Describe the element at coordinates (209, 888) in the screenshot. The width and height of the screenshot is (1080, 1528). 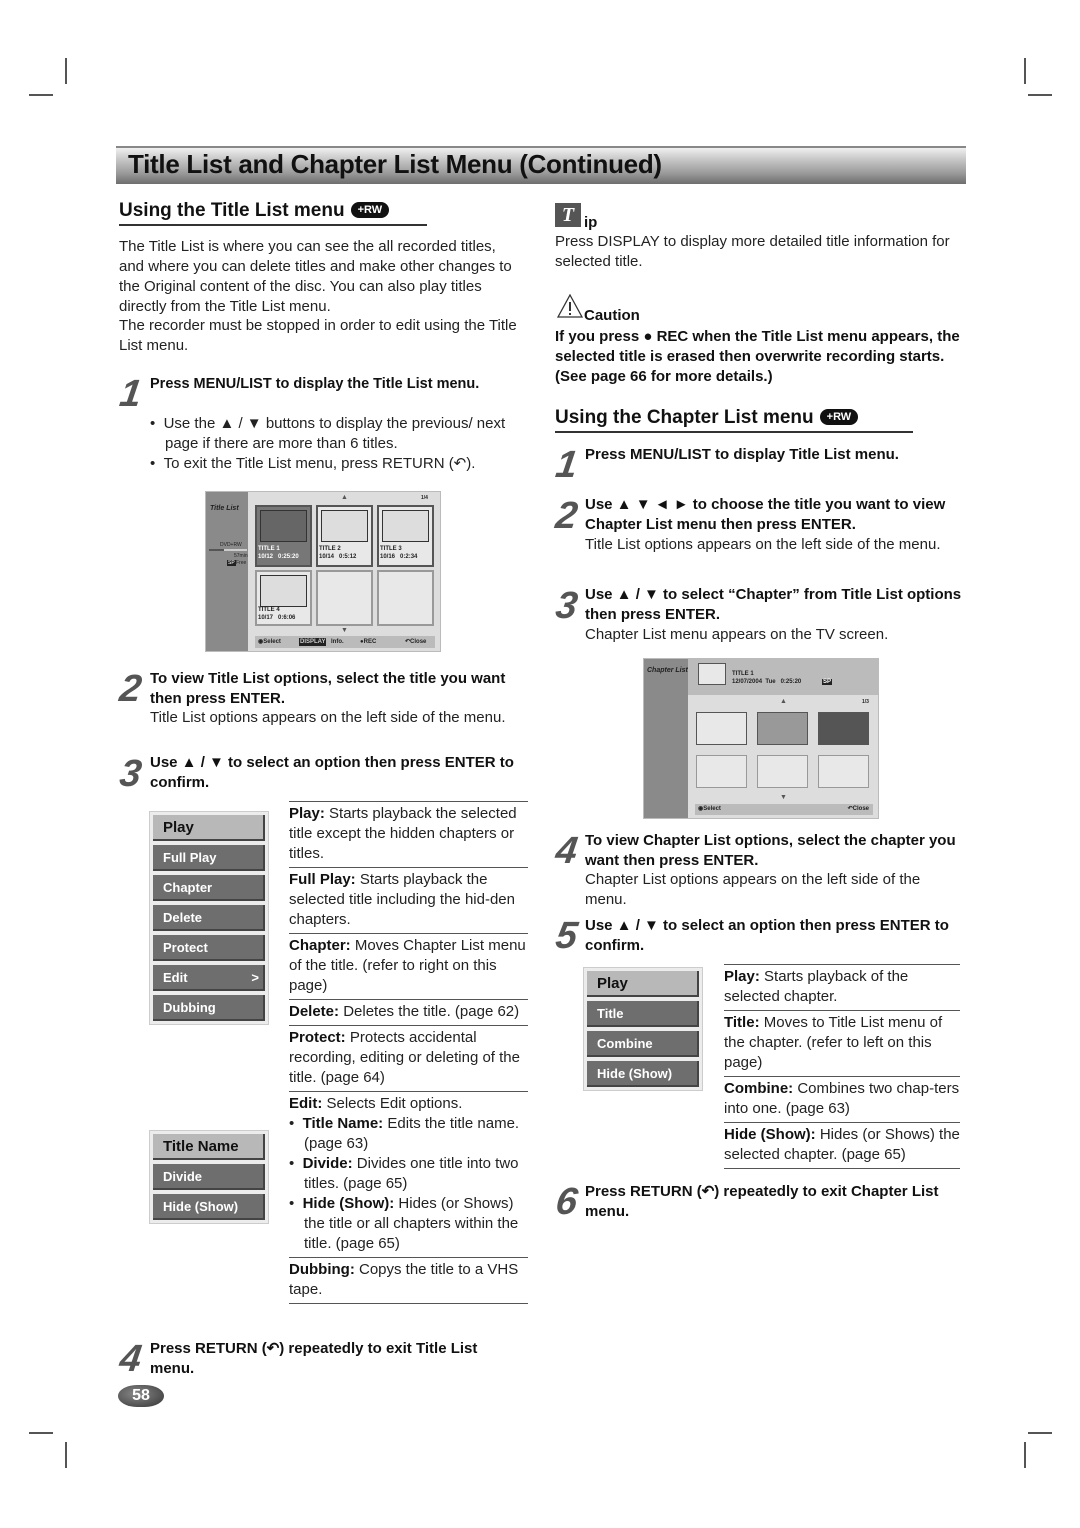
I see `menu-item-chapter: Chapter` at that location.